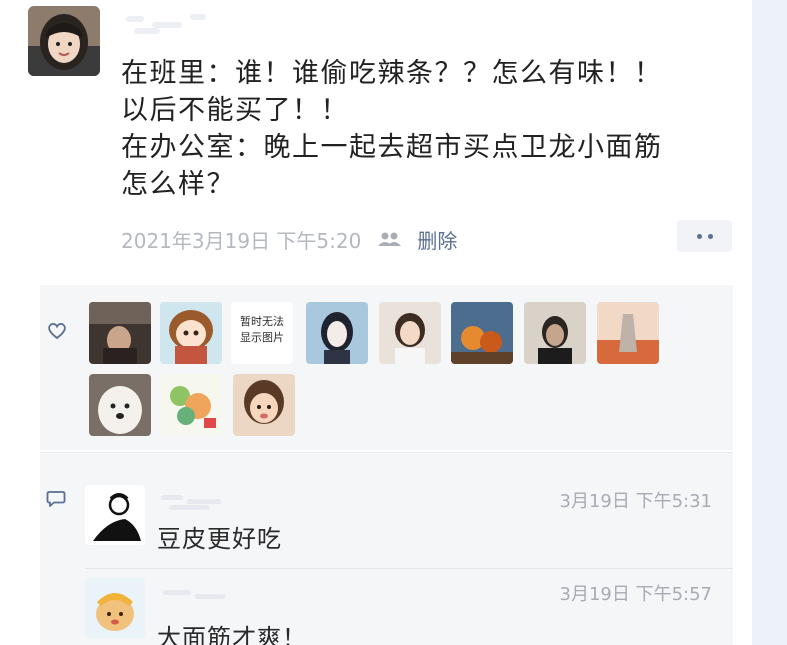 This screenshot has height=645, width=787. I want to click on comment-item: 3月19日 下午5:31 豆皮更好吃, so click(409, 525).